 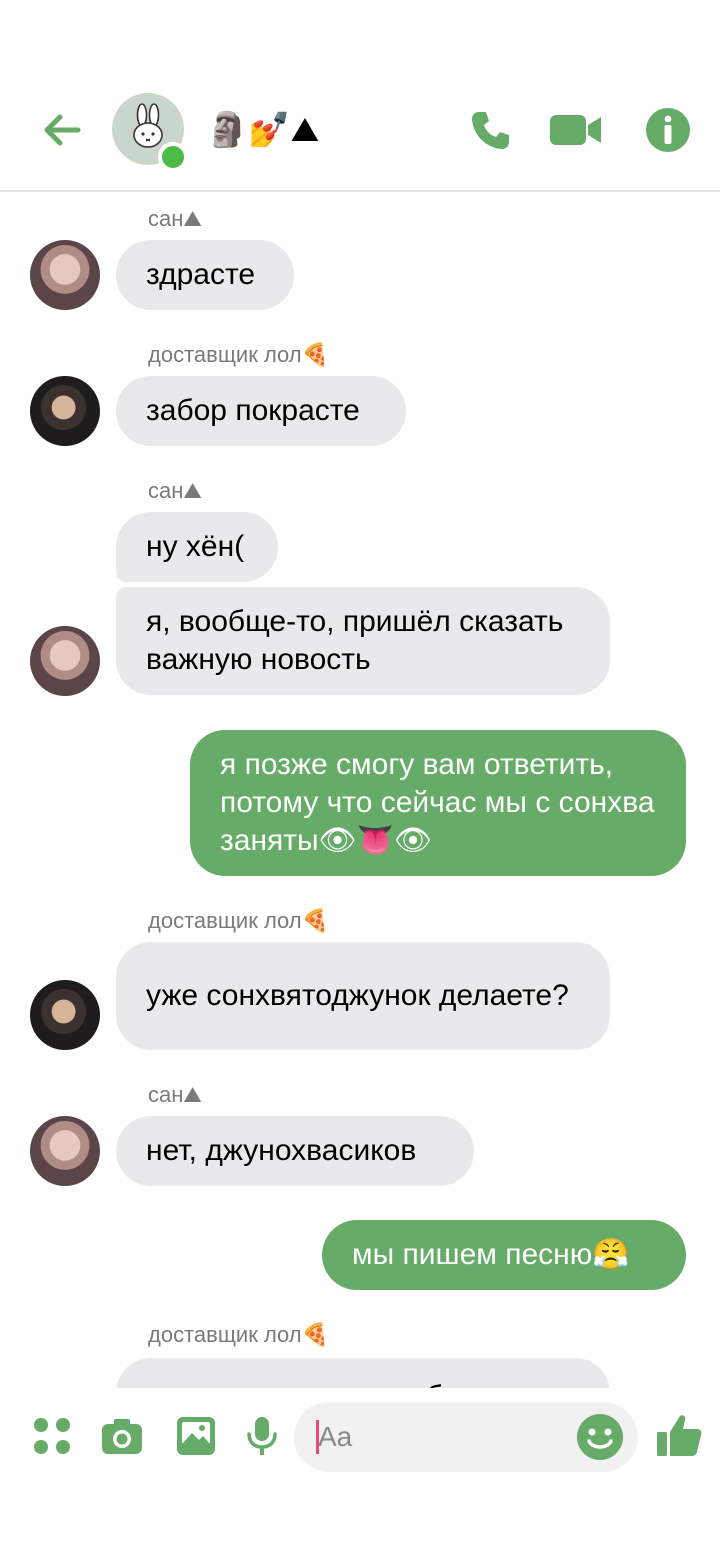 What do you see at coordinates (262, 130) in the screenshot?
I see `chat-title: 🗿💅⛰` at bounding box center [262, 130].